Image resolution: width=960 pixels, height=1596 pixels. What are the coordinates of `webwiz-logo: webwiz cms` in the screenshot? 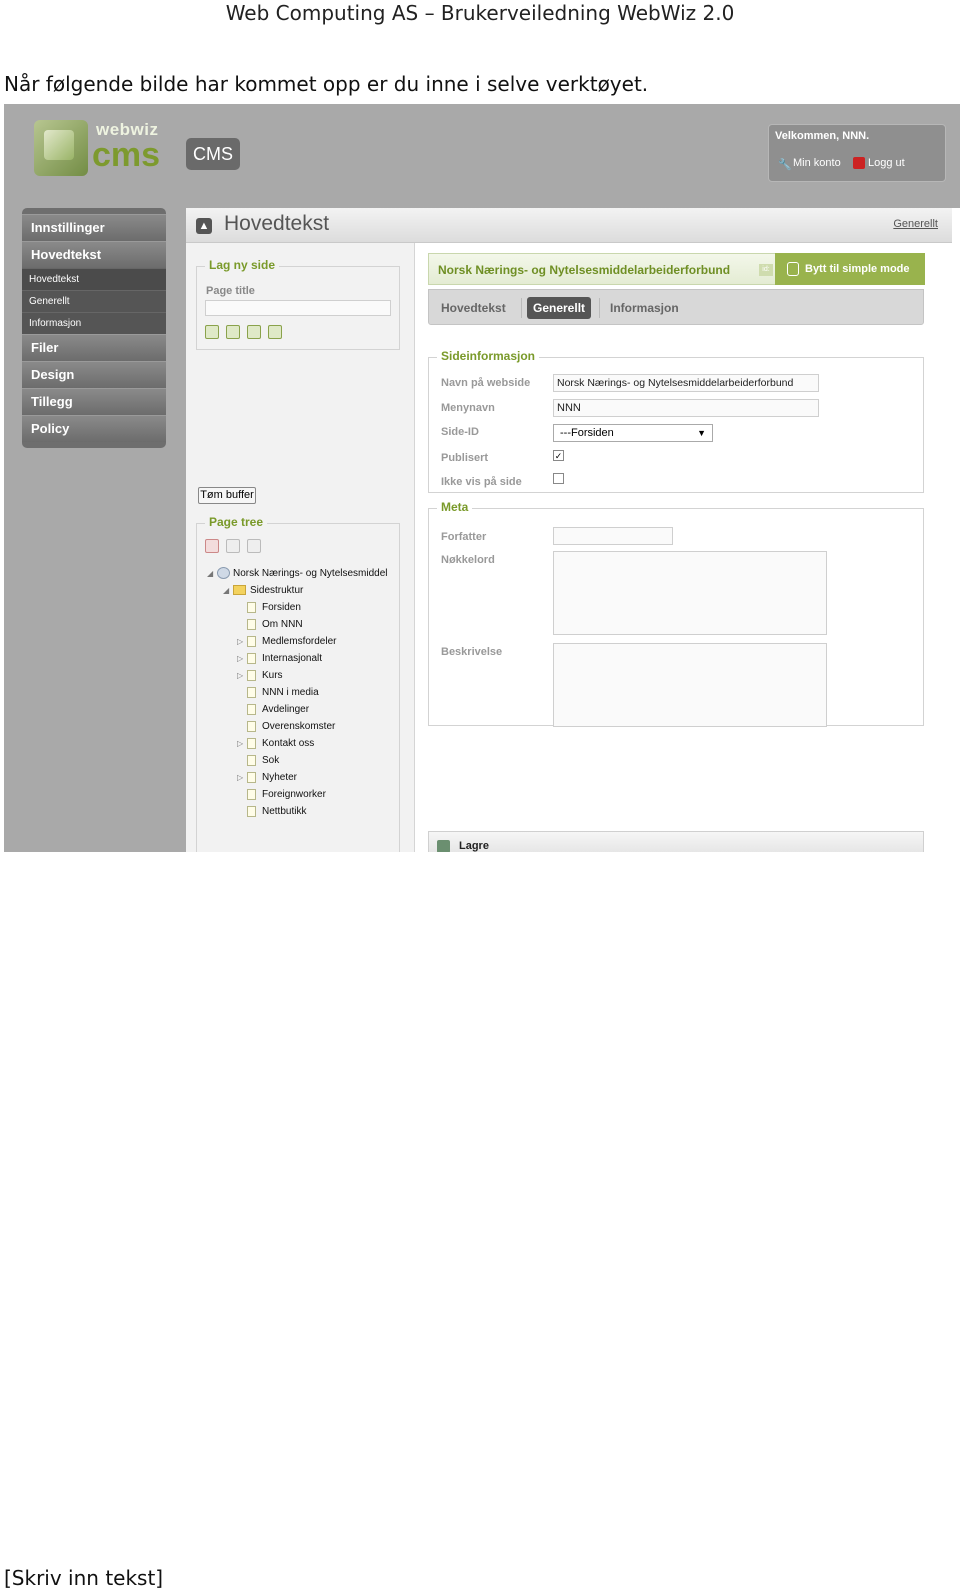 It's located at (98, 149).